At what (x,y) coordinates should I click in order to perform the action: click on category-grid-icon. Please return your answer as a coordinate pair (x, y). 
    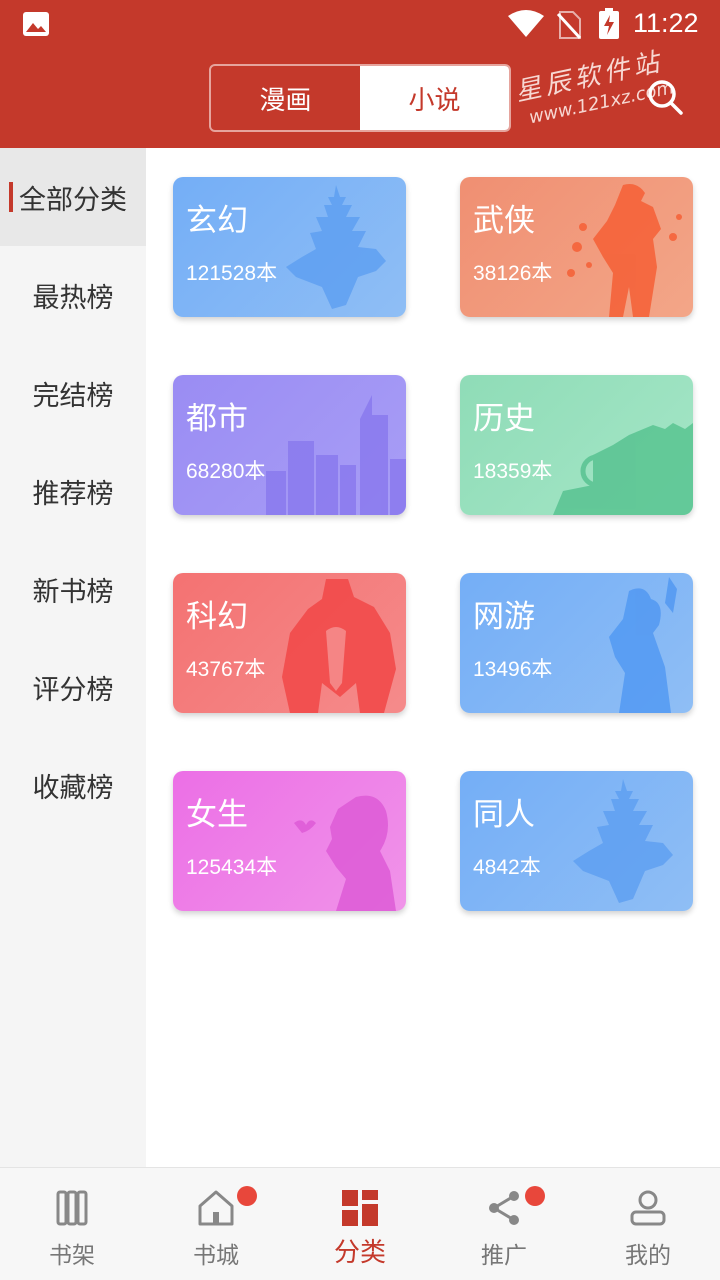
    Looking at the image, I should click on (360, 1208).